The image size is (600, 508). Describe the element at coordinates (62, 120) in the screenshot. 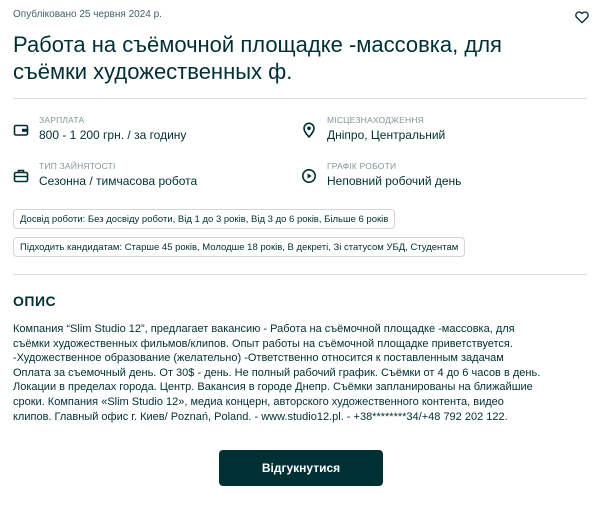

I see `salary-label: ЗАРПЛАТА` at that location.